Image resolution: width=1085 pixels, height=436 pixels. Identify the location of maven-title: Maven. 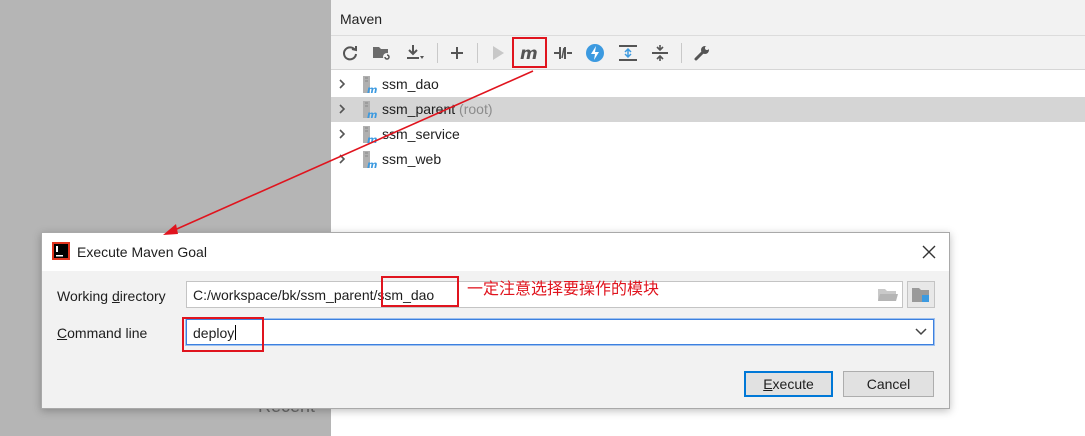
(361, 19).